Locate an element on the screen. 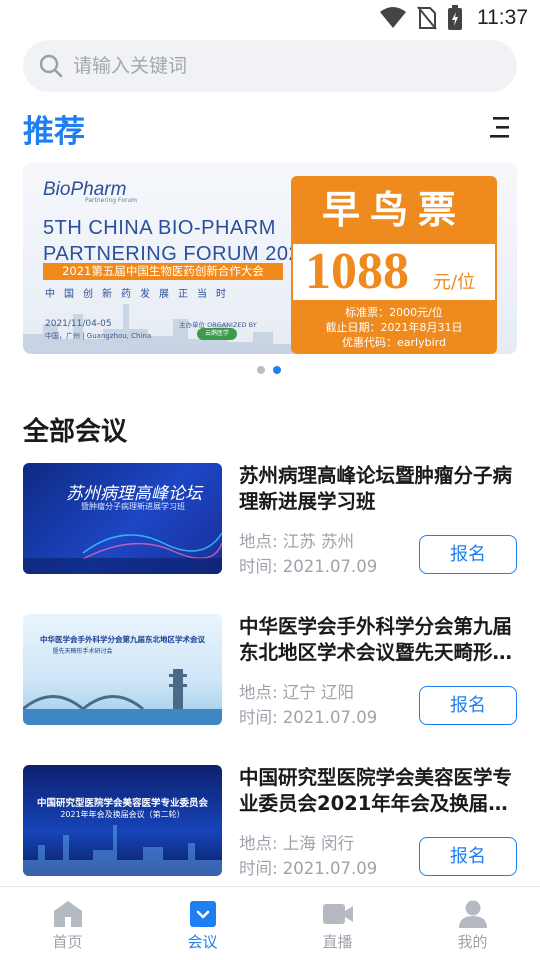 This screenshot has height=960, width=540. ticket-price: 1088 is located at coordinates (357, 271).